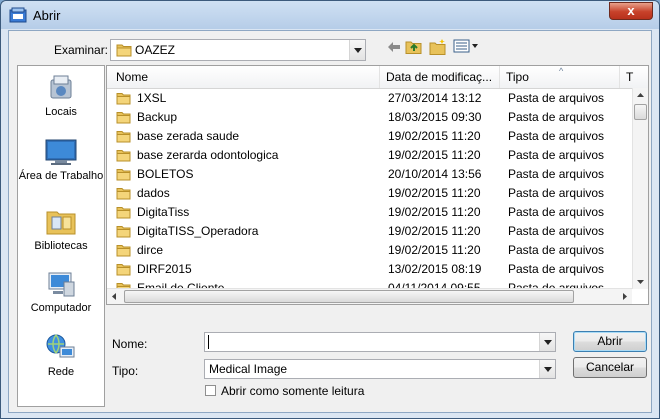  I want to click on file-name: base zerada saude, so click(188, 136).